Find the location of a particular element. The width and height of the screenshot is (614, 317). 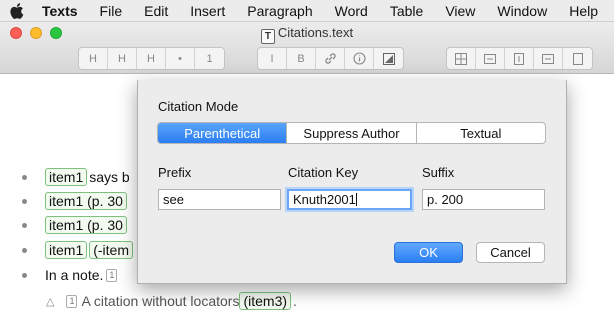

menu-table: Table is located at coordinates (406, 11).